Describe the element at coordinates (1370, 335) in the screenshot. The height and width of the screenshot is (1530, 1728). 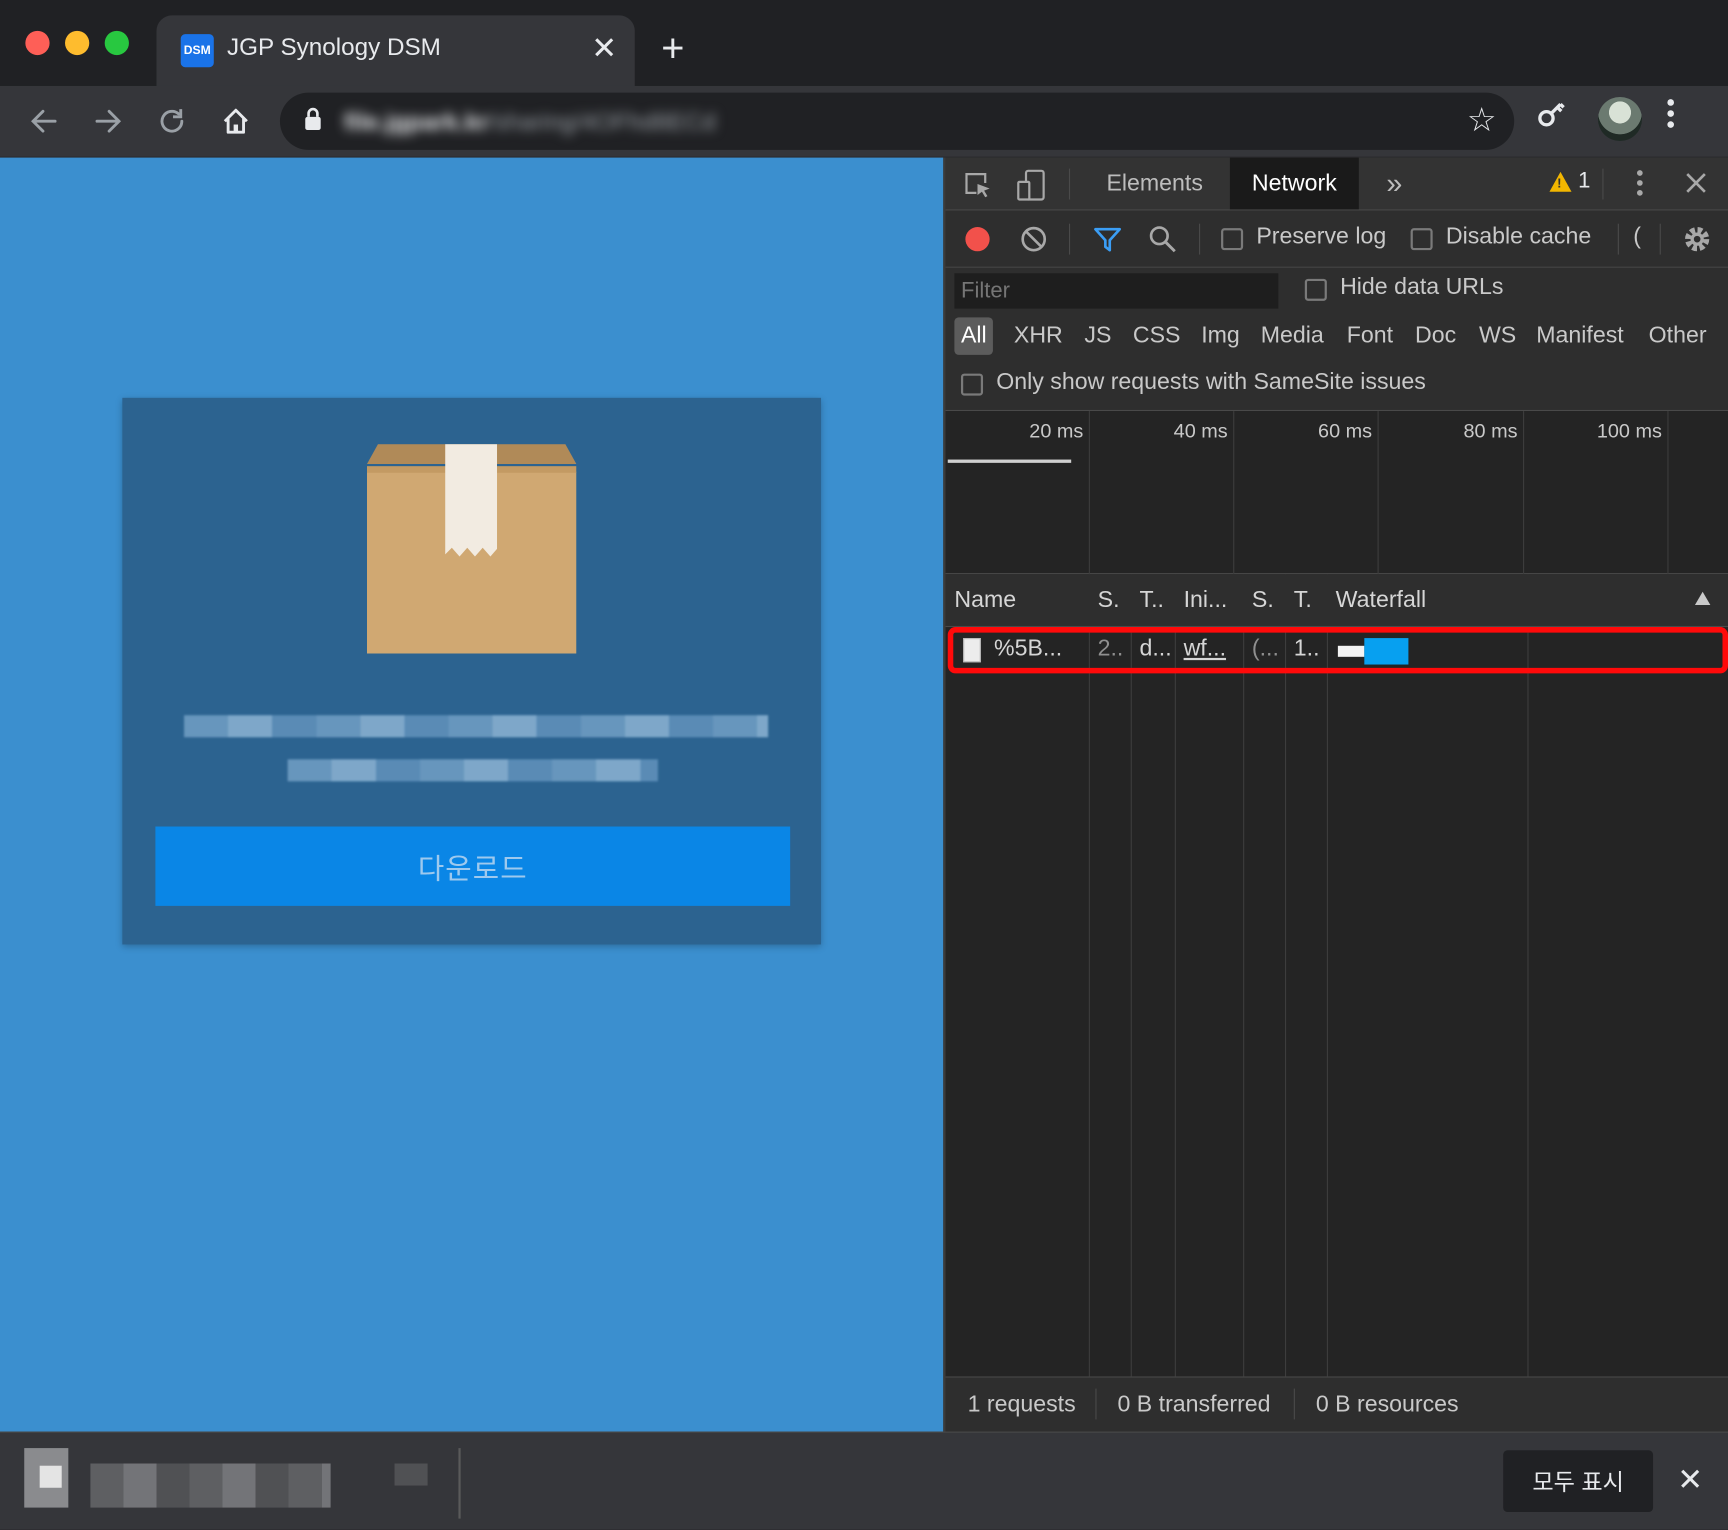
I see `type-filter-font: Font` at that location.